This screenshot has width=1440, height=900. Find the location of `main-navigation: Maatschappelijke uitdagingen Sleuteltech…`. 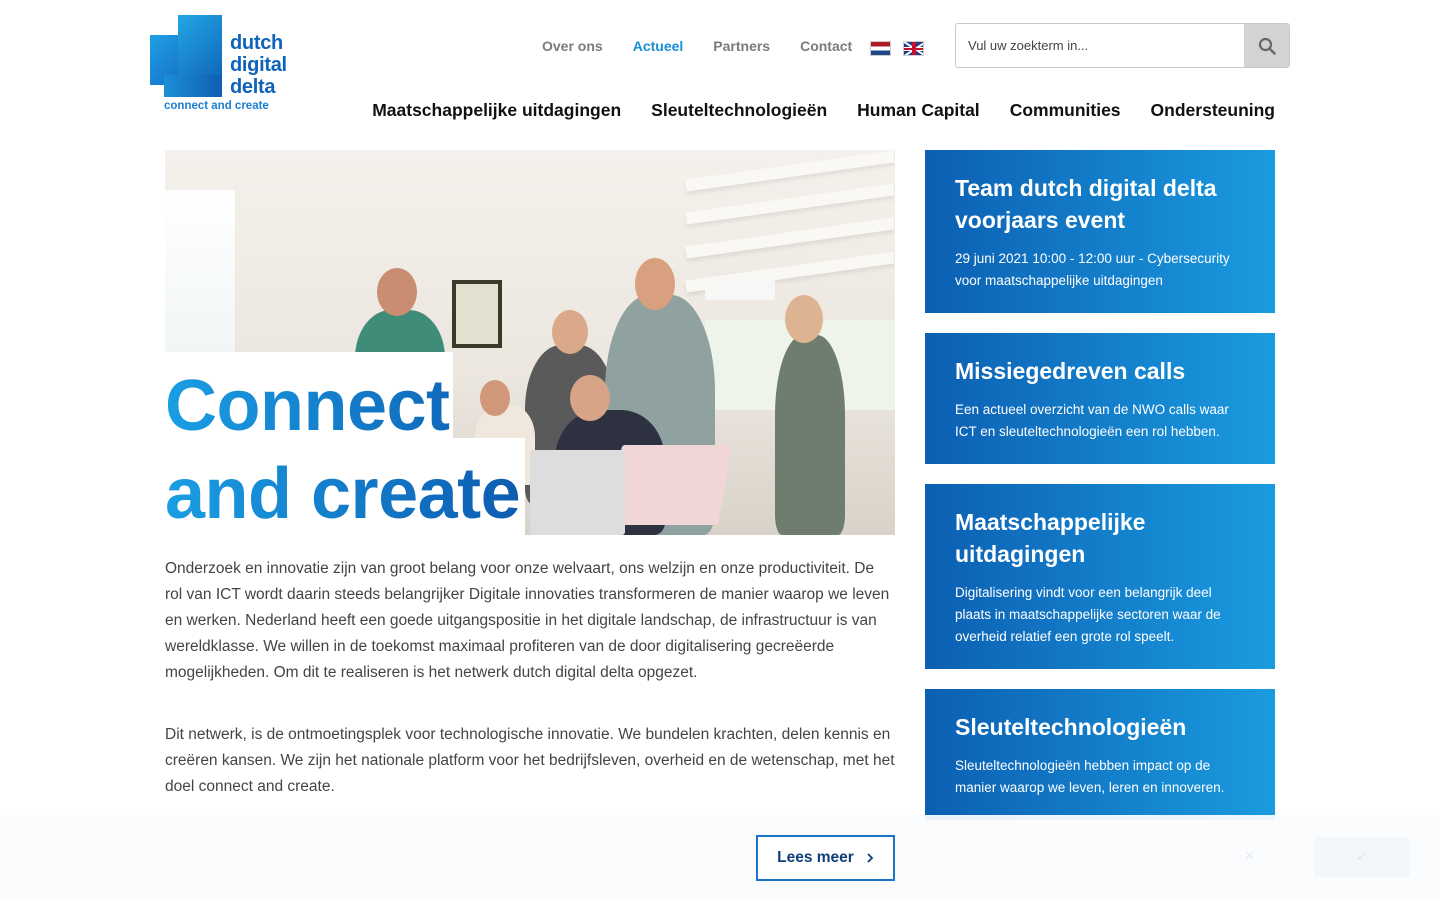

main-navigation: Maatschappelijke uitdagingen Sleuteltech… is located at coordinates (823, 110).